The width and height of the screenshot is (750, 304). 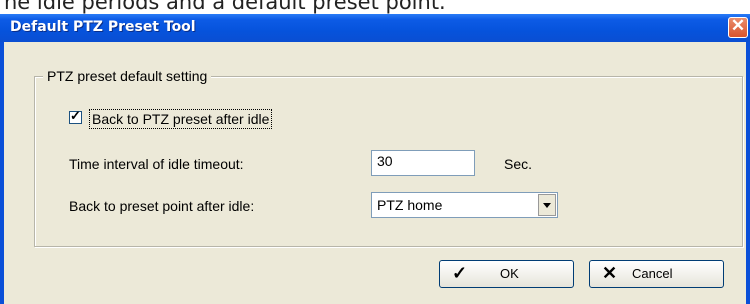 I want to click on dropdown-arrow-button, so click(x=547, y=205).